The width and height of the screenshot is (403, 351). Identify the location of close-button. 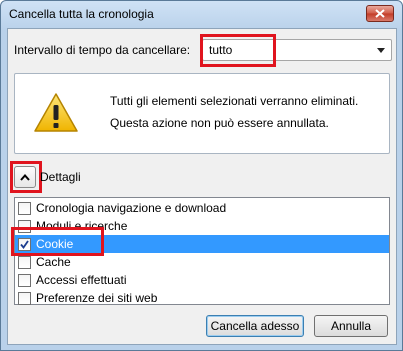
(380, 13).